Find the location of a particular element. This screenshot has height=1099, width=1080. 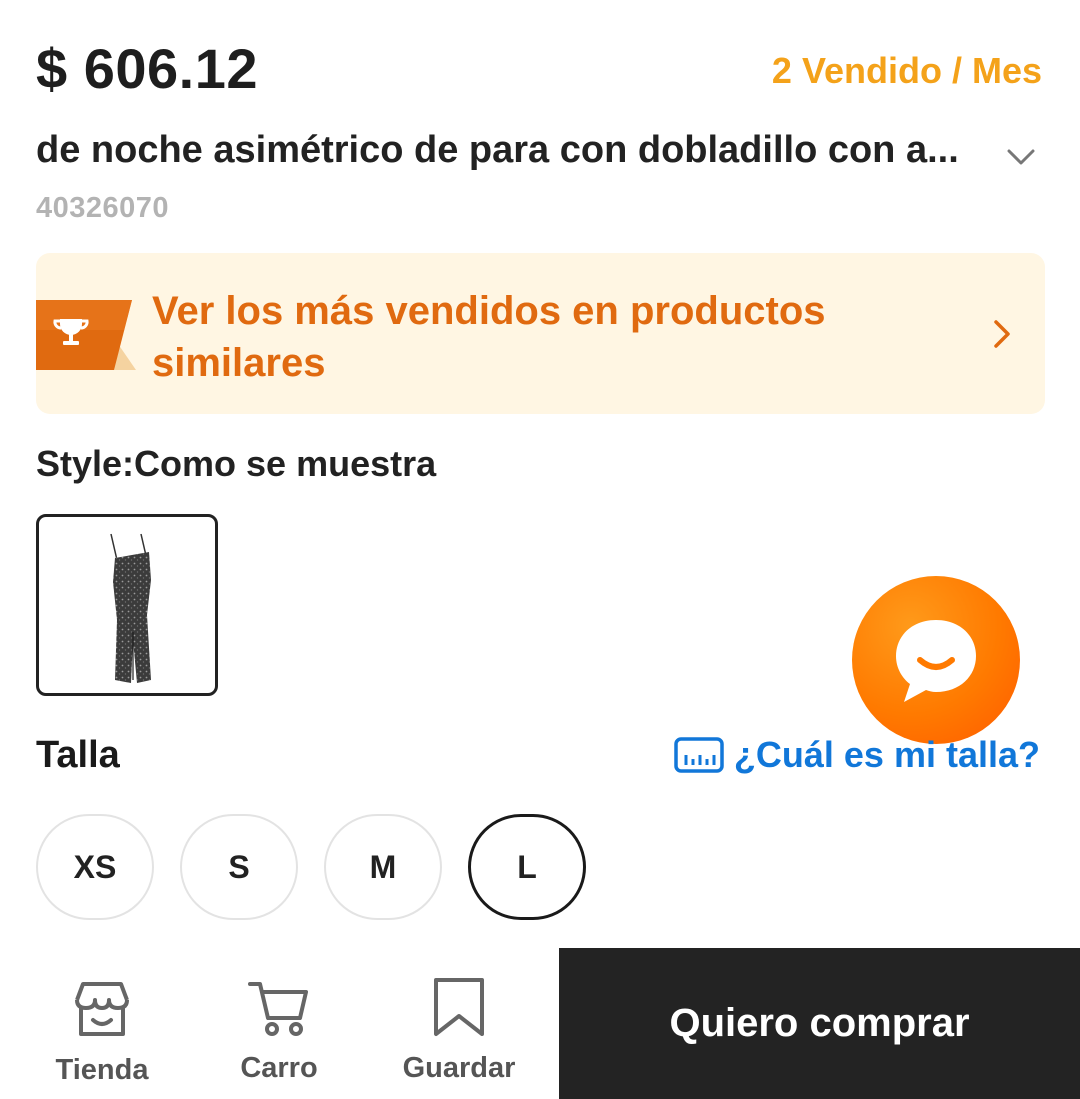

save-label: Guardar is located at coordinates (459, 1068).